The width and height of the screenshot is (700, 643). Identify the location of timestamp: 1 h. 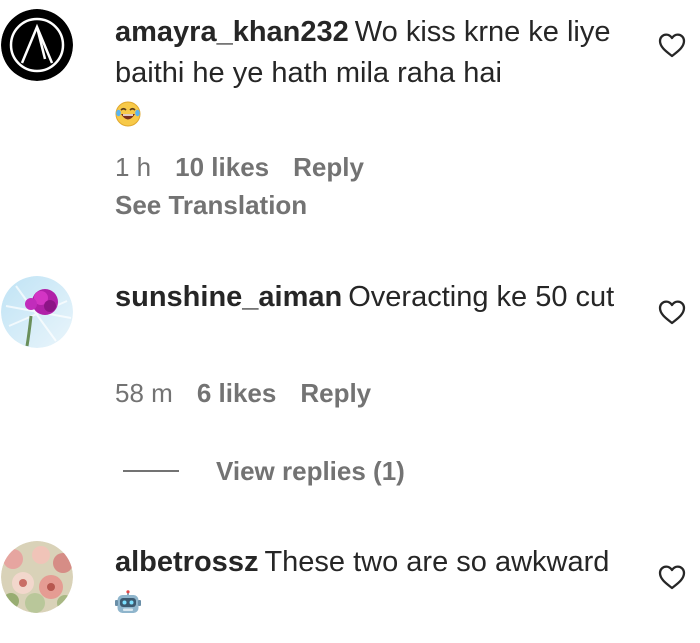
(133, 167).